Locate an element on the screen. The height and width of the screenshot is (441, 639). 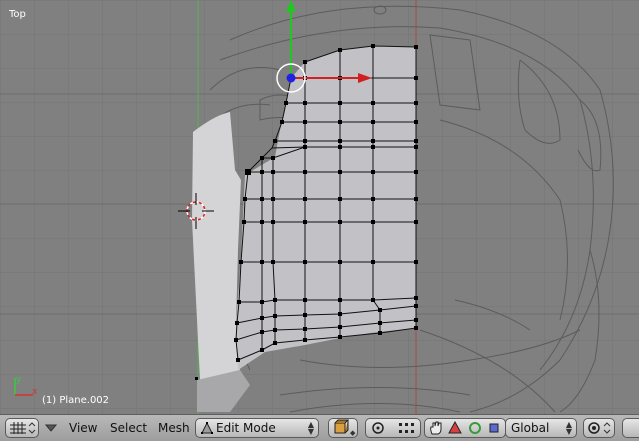
manipulator-group is located at coordinates (465, 428).